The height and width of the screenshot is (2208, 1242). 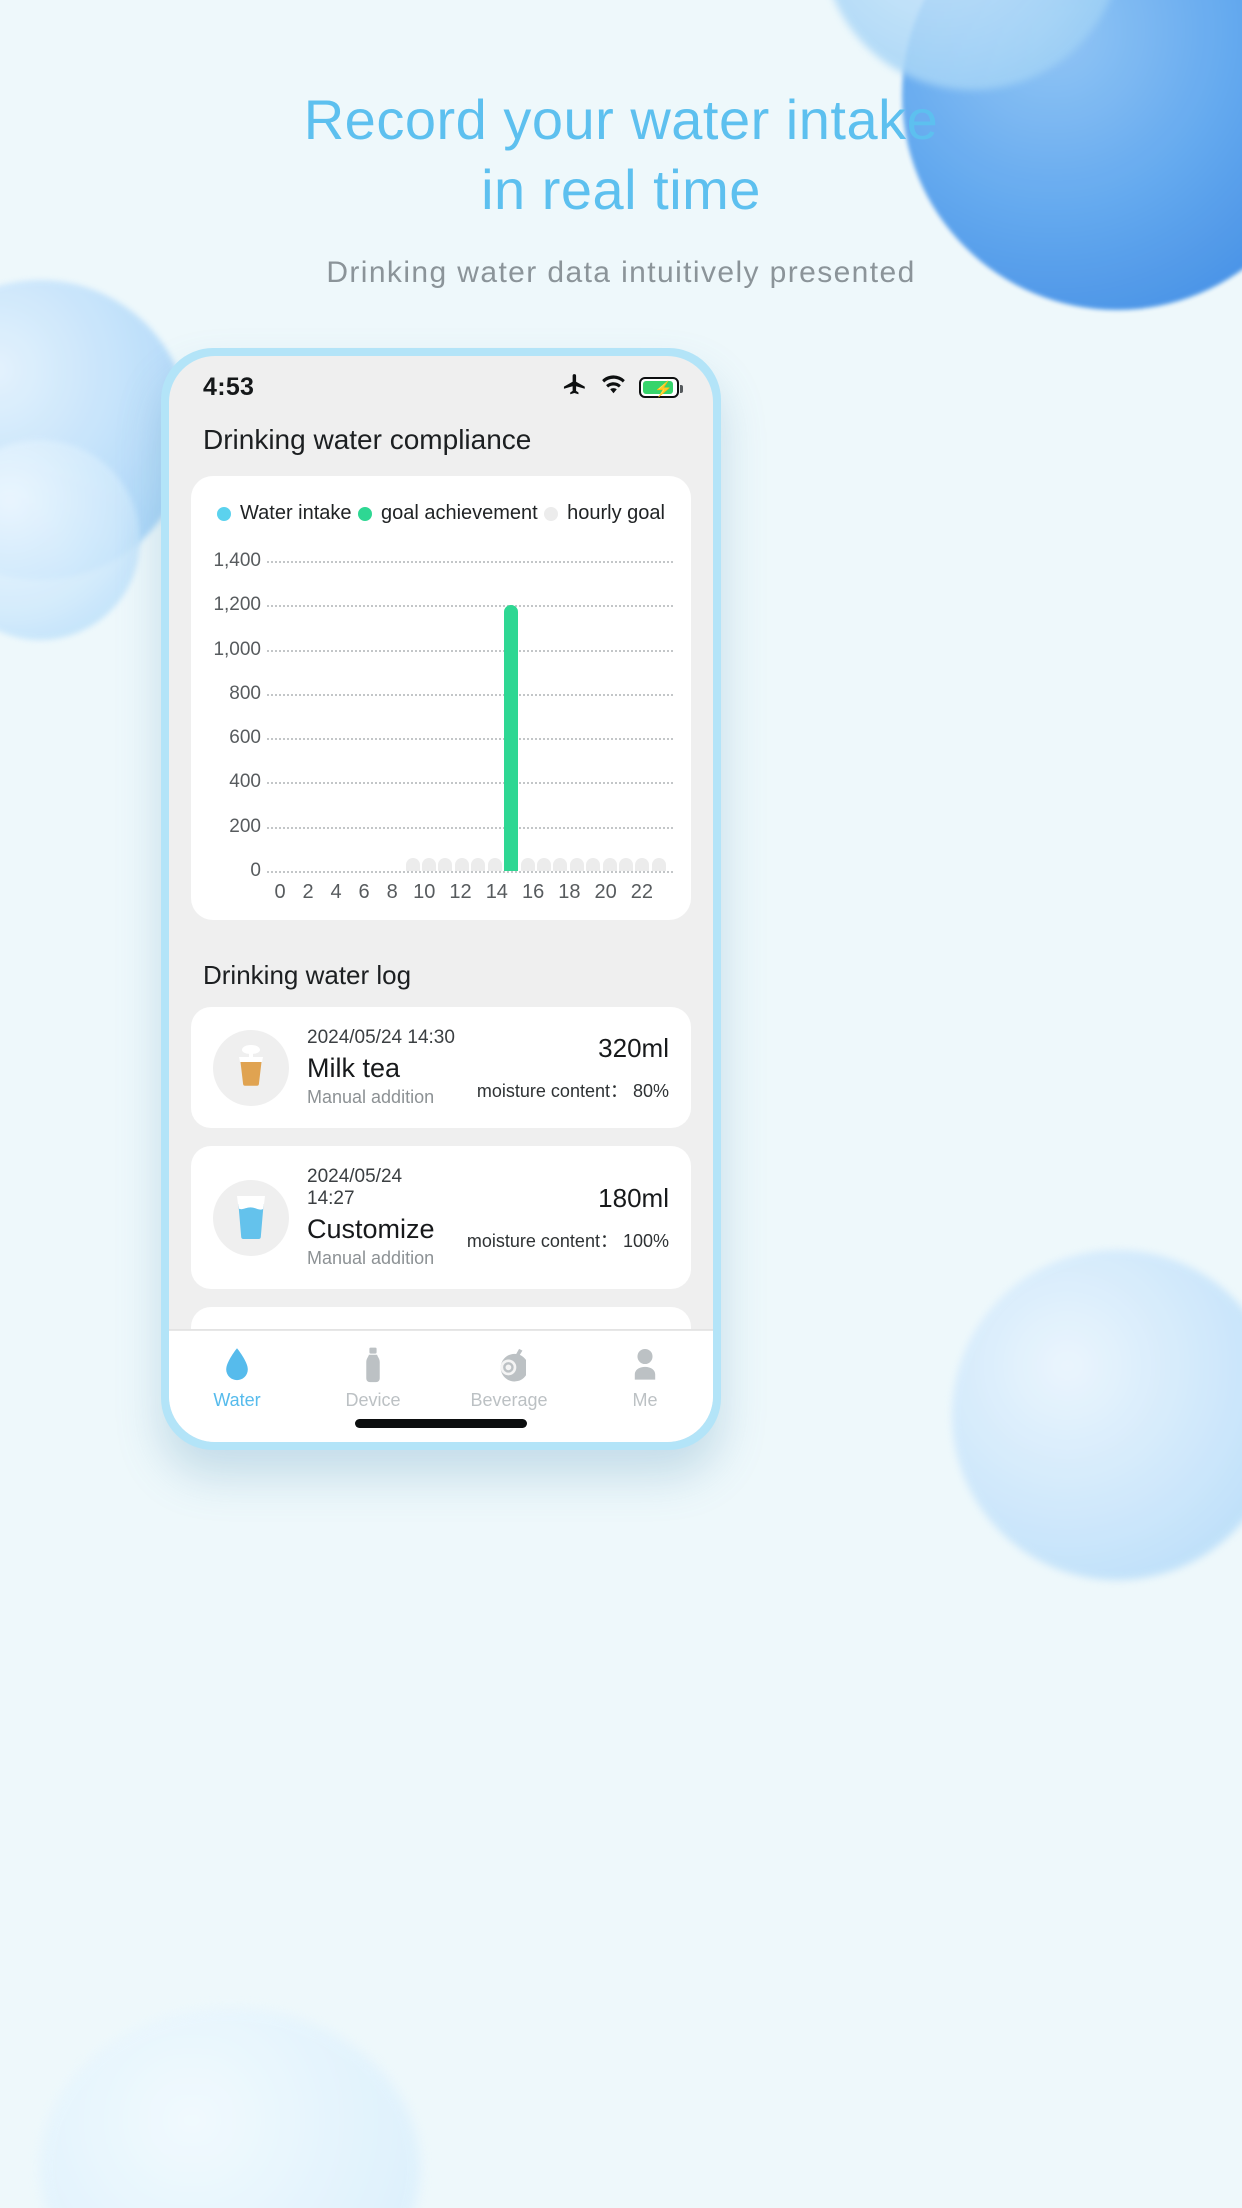 I want to click on status-time: 4:53, so click(x=229, y=386).